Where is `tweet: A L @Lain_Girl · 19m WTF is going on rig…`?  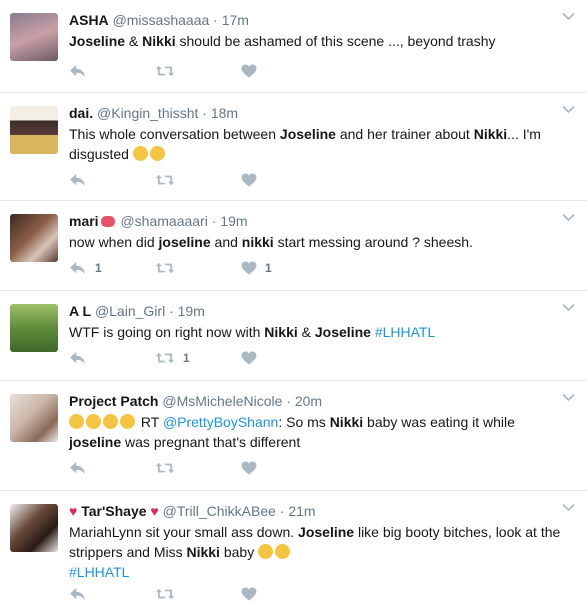
tweet: A L @Lain_Girl · 19m WTF is going on rig… is located at coordinates (293, 336).